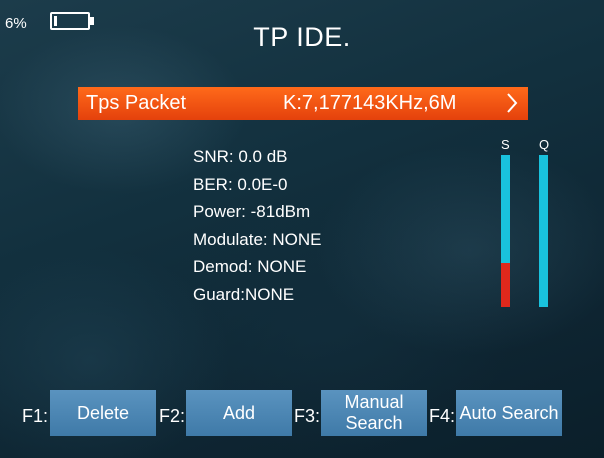 The image size is (604, 458). I want to click on delete-button: Delete, so click(103, 413).